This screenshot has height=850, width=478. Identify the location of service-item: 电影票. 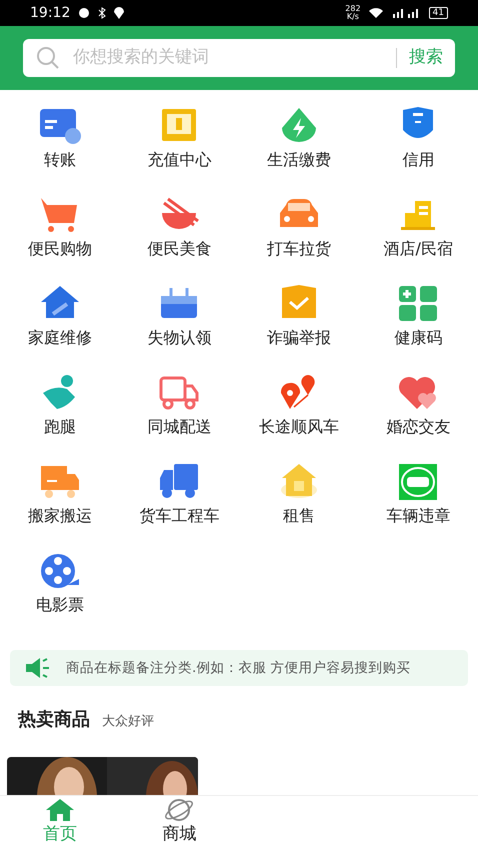
(60, 595).